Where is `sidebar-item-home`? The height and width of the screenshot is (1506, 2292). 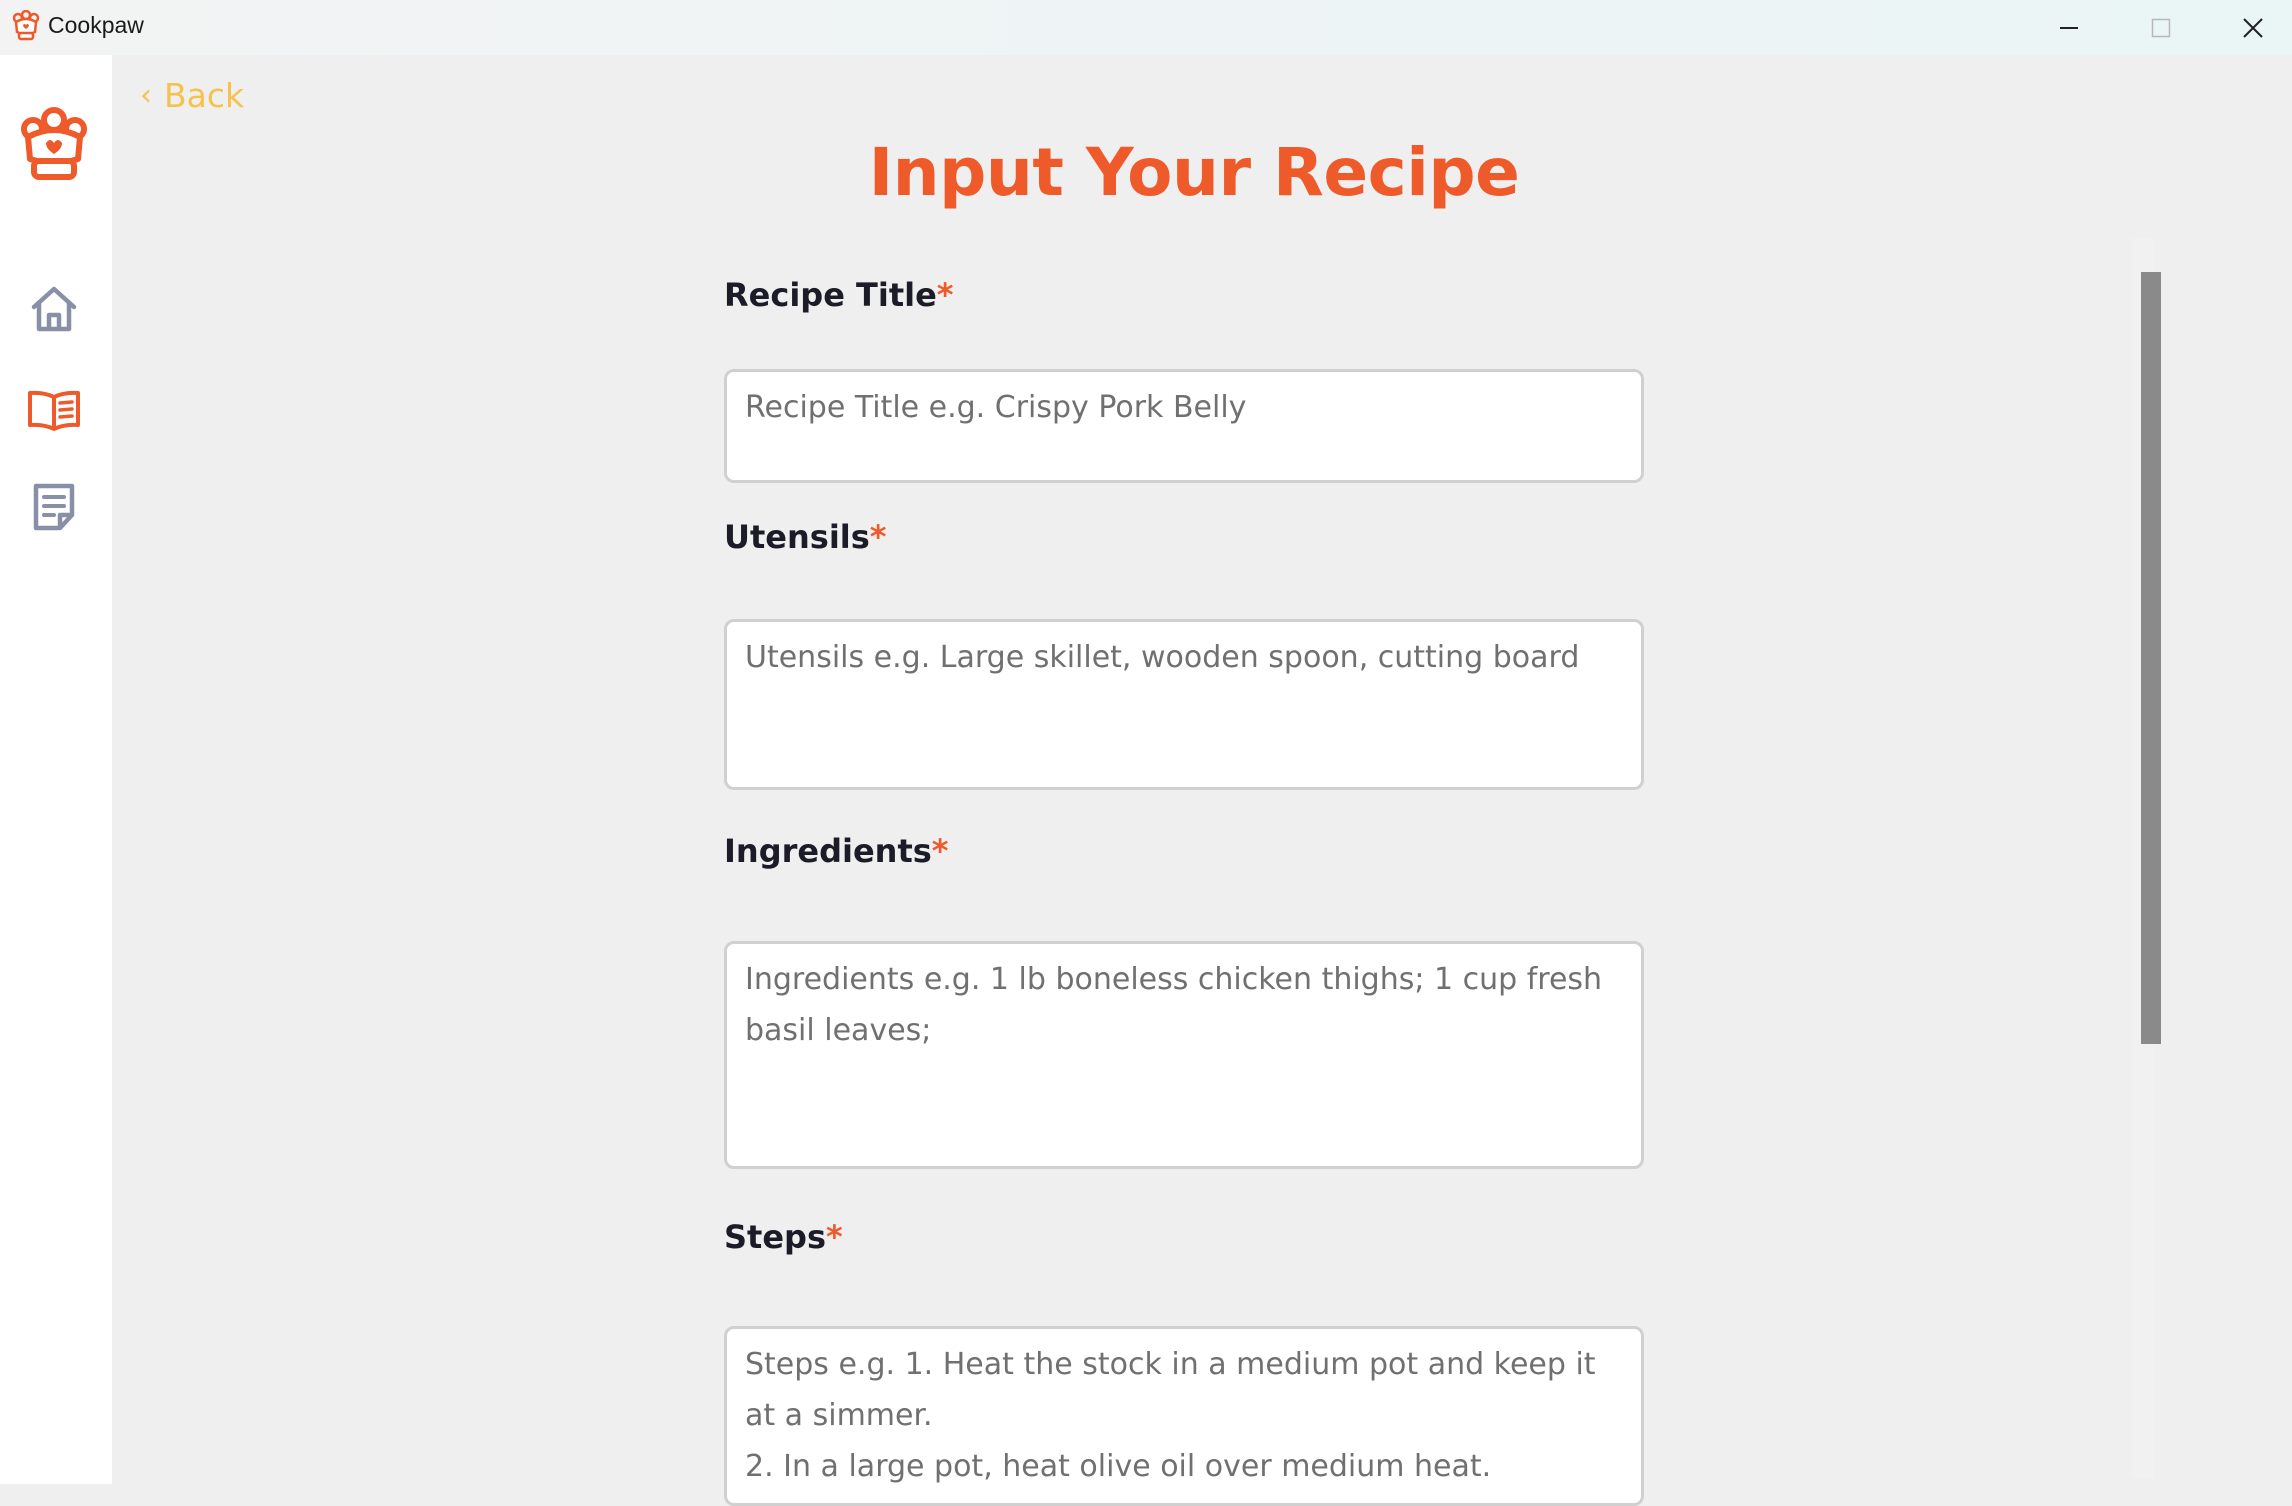 sidebar-item-home is located at coordinates (54, 309).